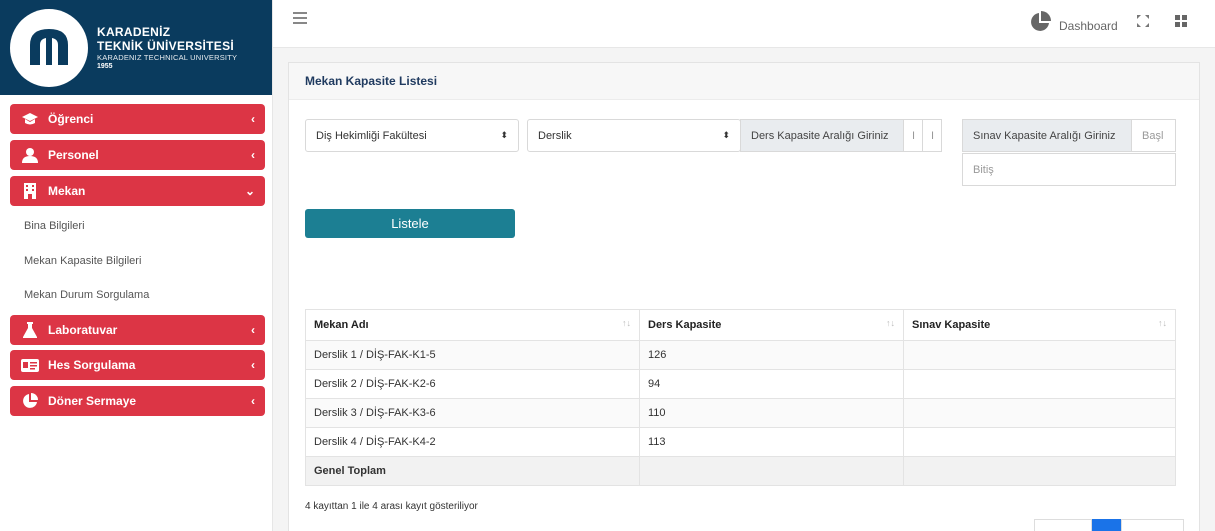 The height and width of the screenshot is (531, 1215). I want to click on logo-line3: KARADENIZ TECHNICAL UNIVERSITY, so click(167, 57).